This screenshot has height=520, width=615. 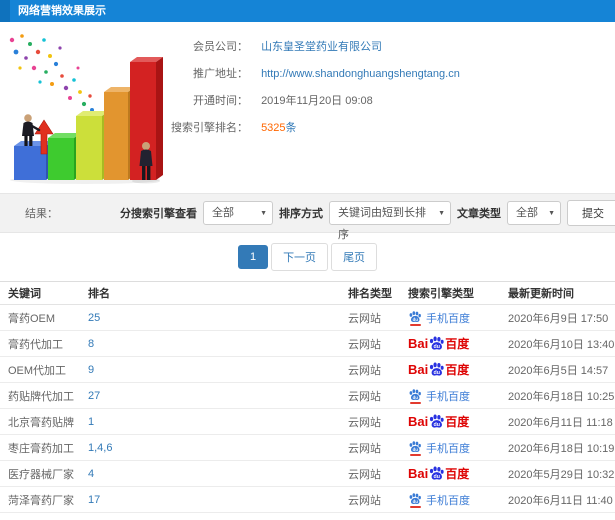 I want to click on keyword-cell: 菏泽膏药厂家, so click(x=40, y=499).